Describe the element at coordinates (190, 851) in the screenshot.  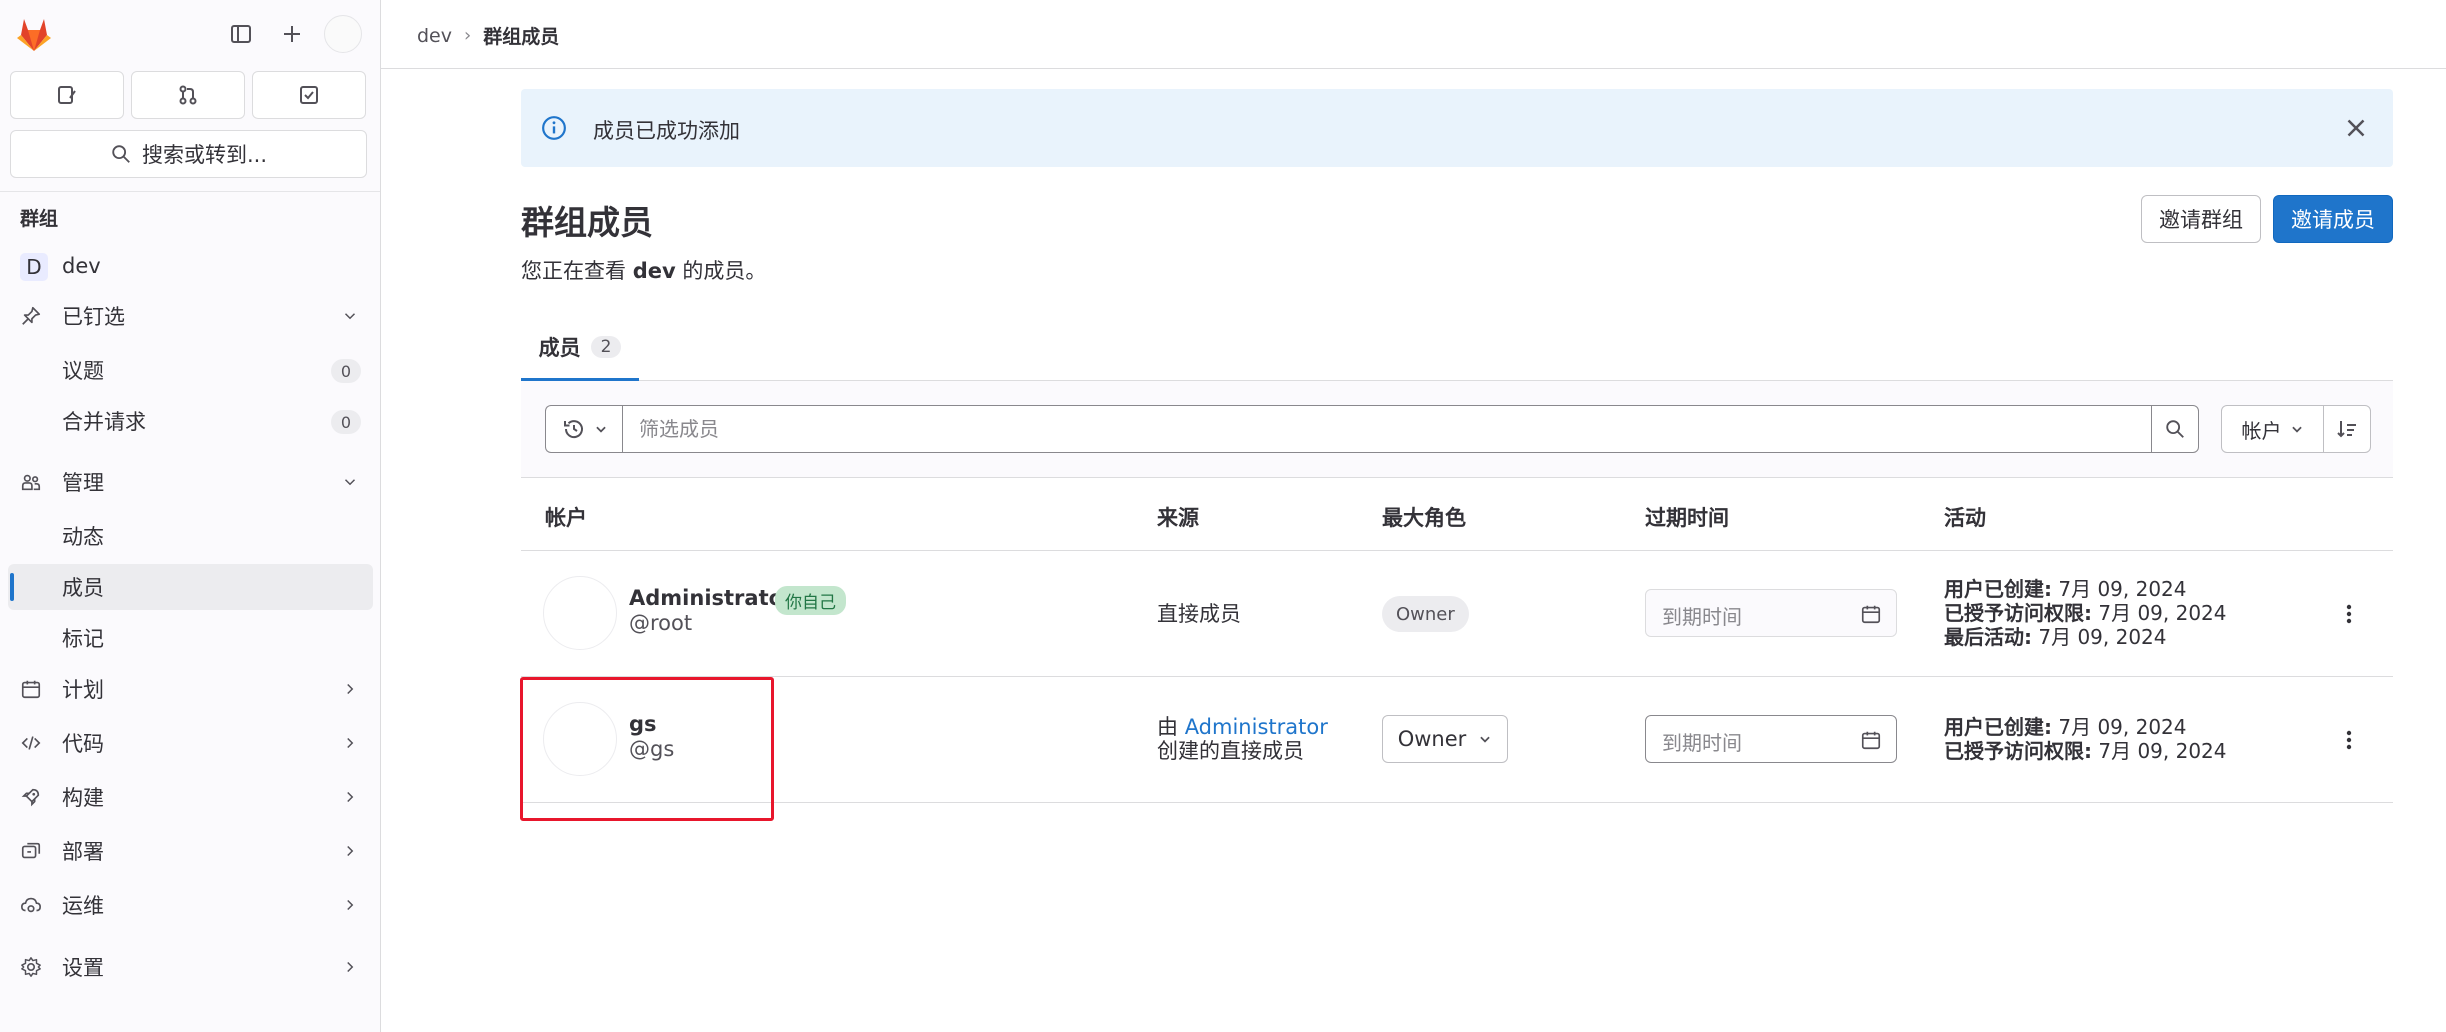
I see `sidebar-item-deploy: 部署` at that location.